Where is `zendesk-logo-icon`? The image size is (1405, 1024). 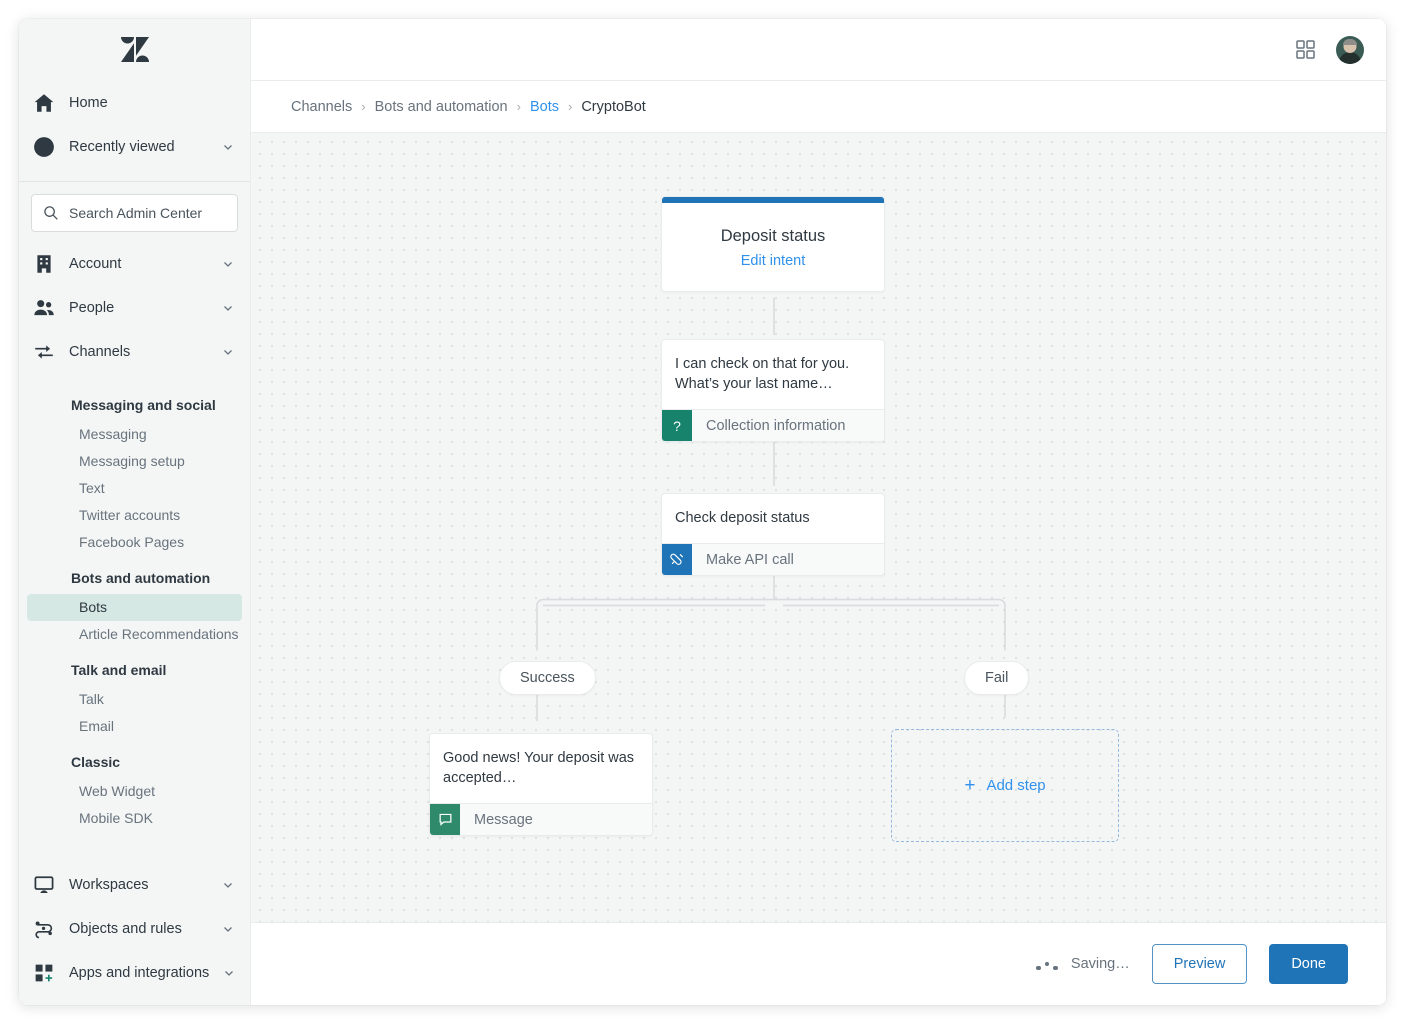 zendesk-logo-icon is located at coordinates (134, 50).